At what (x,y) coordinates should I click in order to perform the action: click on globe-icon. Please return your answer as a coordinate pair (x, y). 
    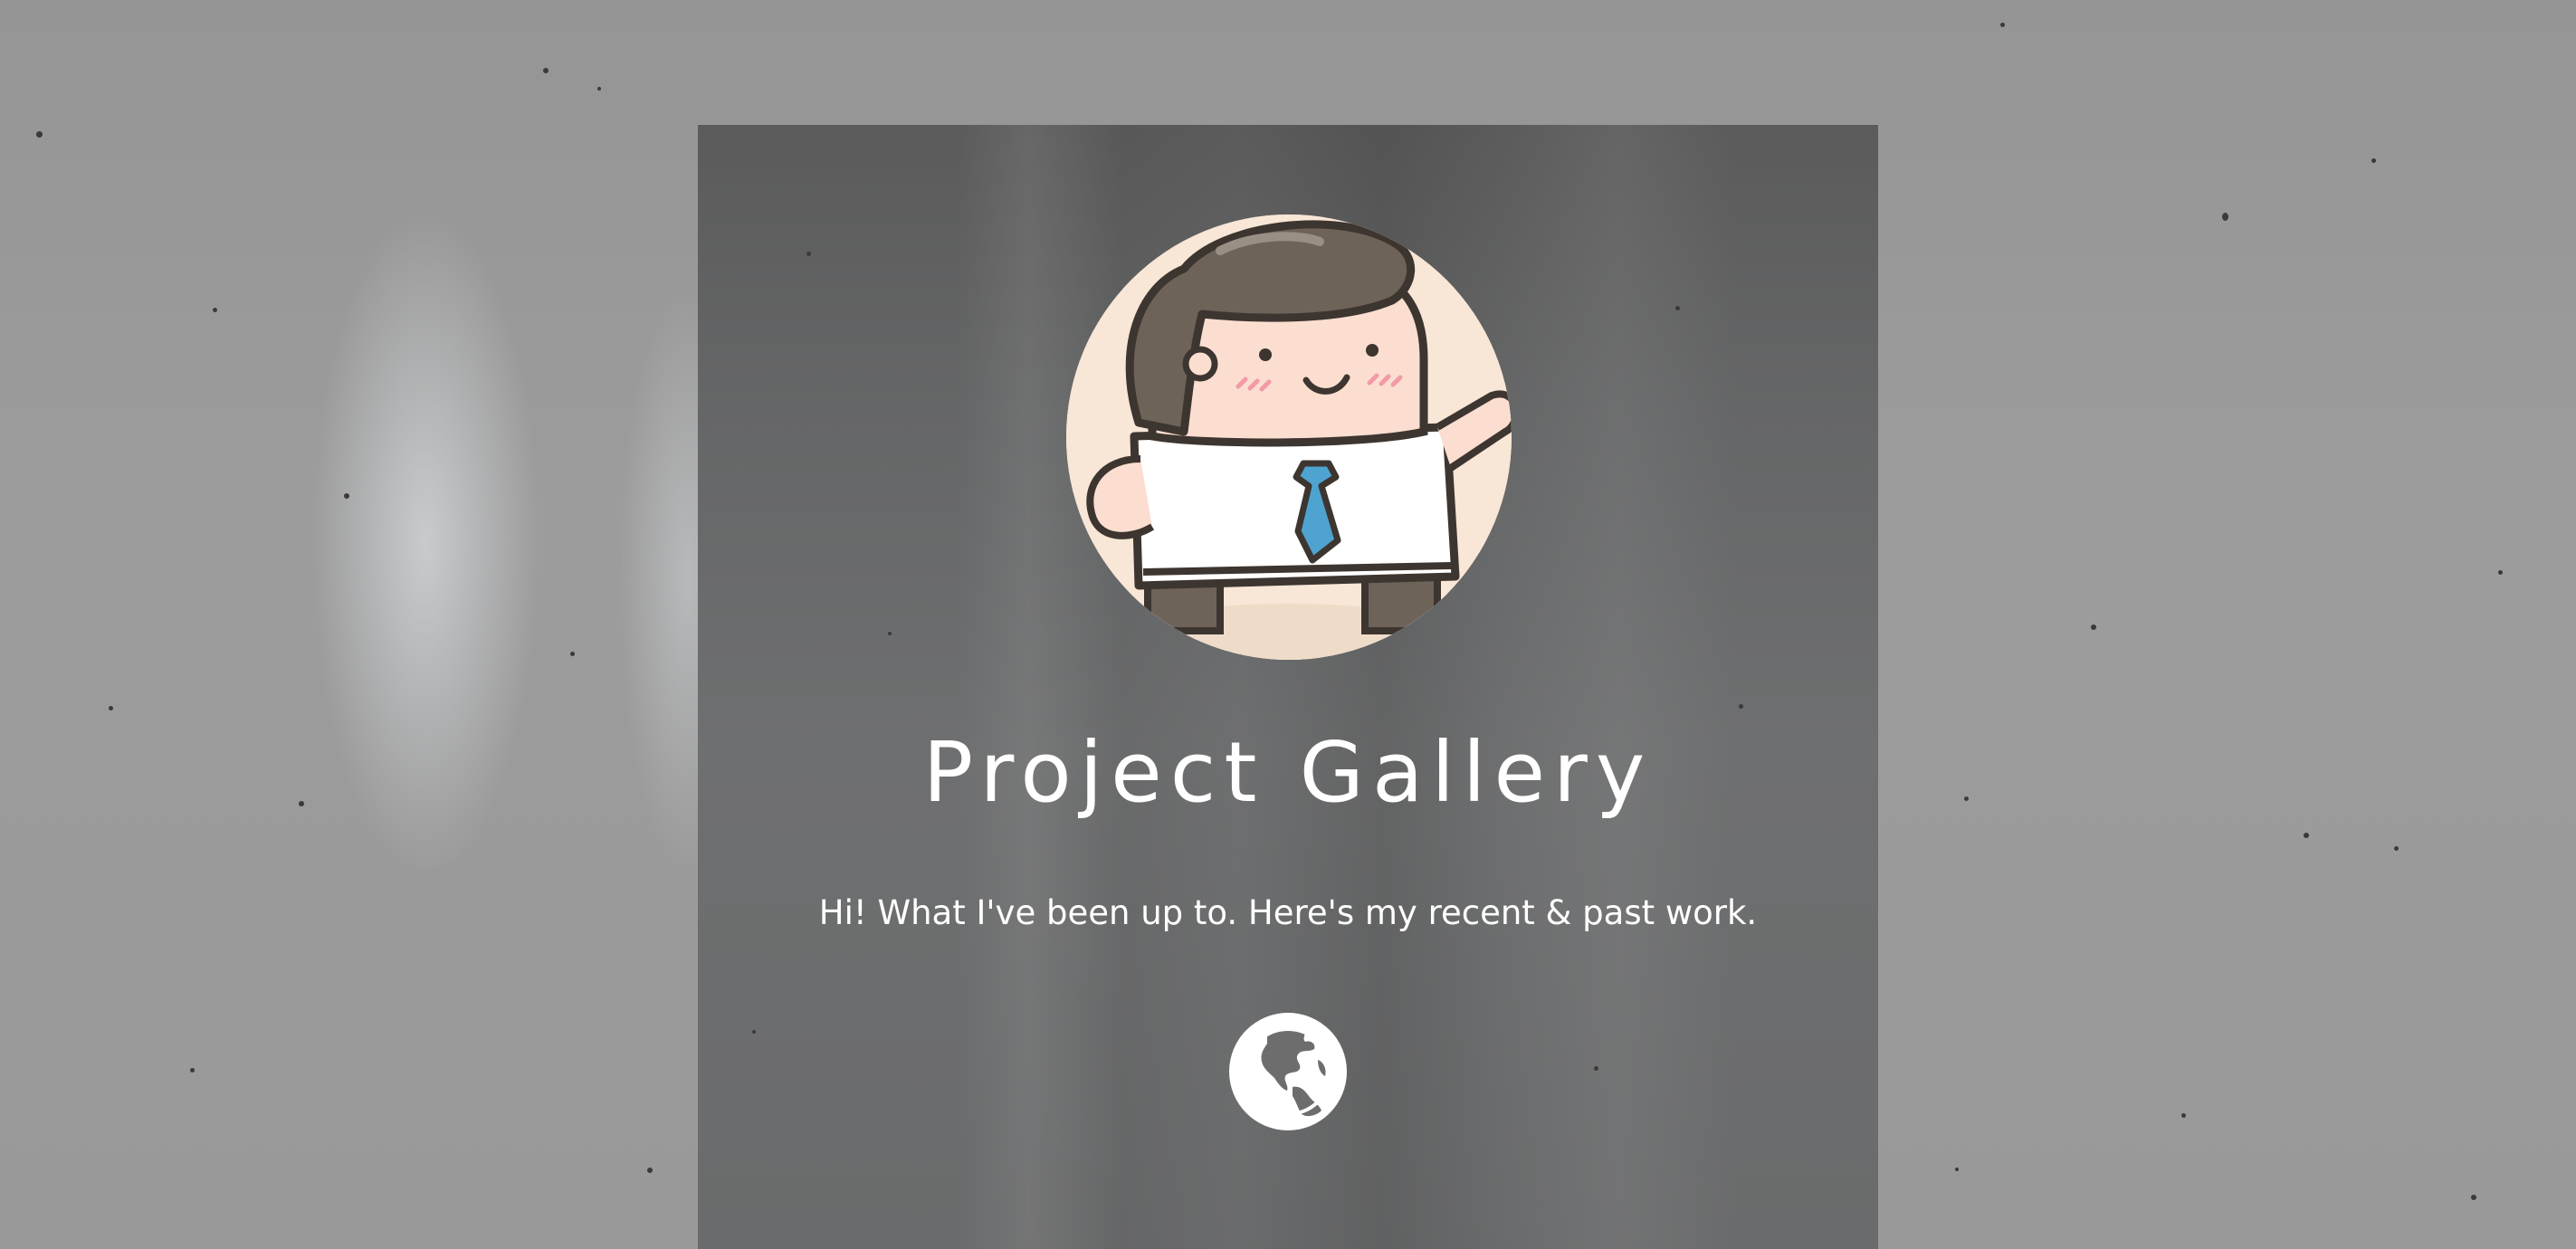
    Looking at the image, I should click on (1288, 1072).